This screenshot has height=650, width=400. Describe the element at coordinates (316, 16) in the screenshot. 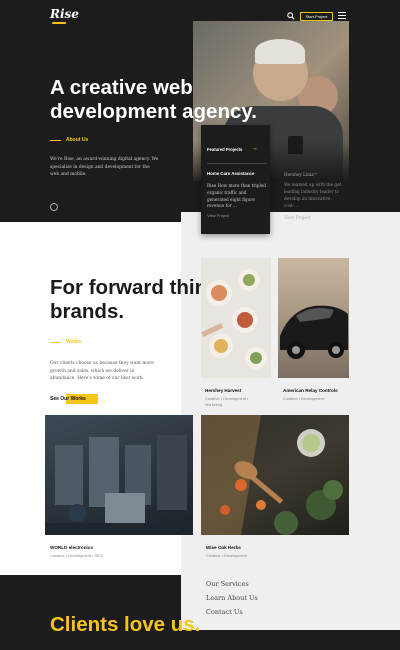

I see `start-project-button: Start Project` at that location.